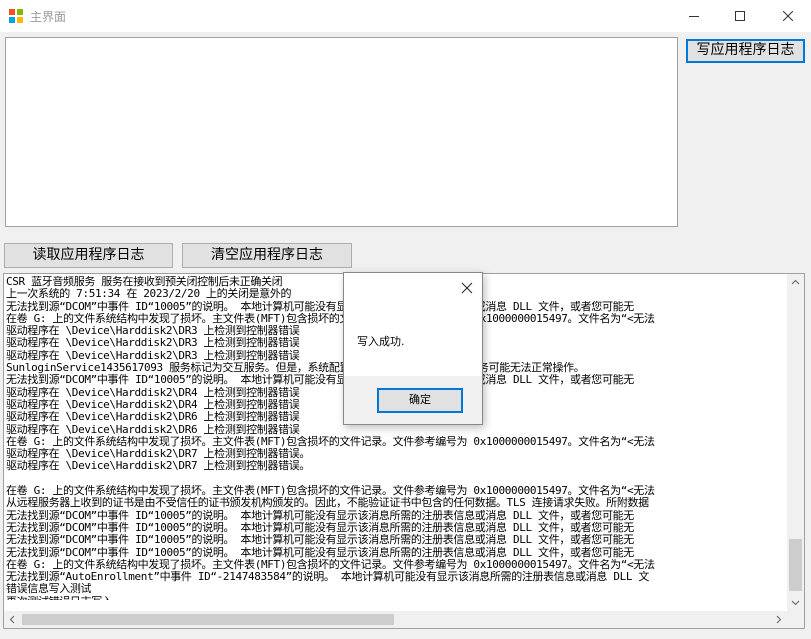 The height and width of the screenshot is (639, 811). What do you see at coordinates (420, 400) in the screenshot?
I see `dialog-ok-button: 确定` at bounding box center [420, 400].